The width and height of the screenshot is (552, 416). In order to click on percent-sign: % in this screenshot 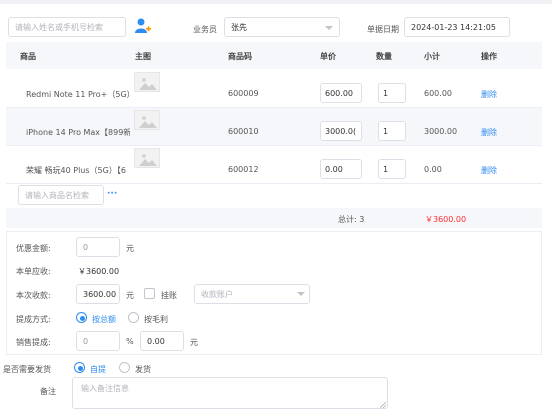, I will do `click(130, 341)`.